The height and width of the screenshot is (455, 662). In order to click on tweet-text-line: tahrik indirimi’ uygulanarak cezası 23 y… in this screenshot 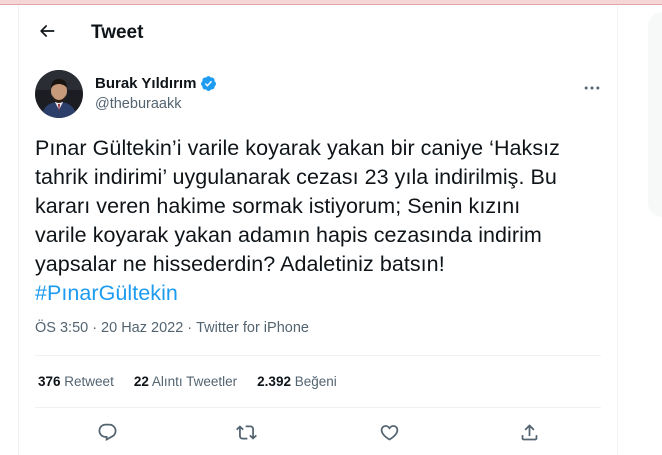, I will do `click(296, 177)`.